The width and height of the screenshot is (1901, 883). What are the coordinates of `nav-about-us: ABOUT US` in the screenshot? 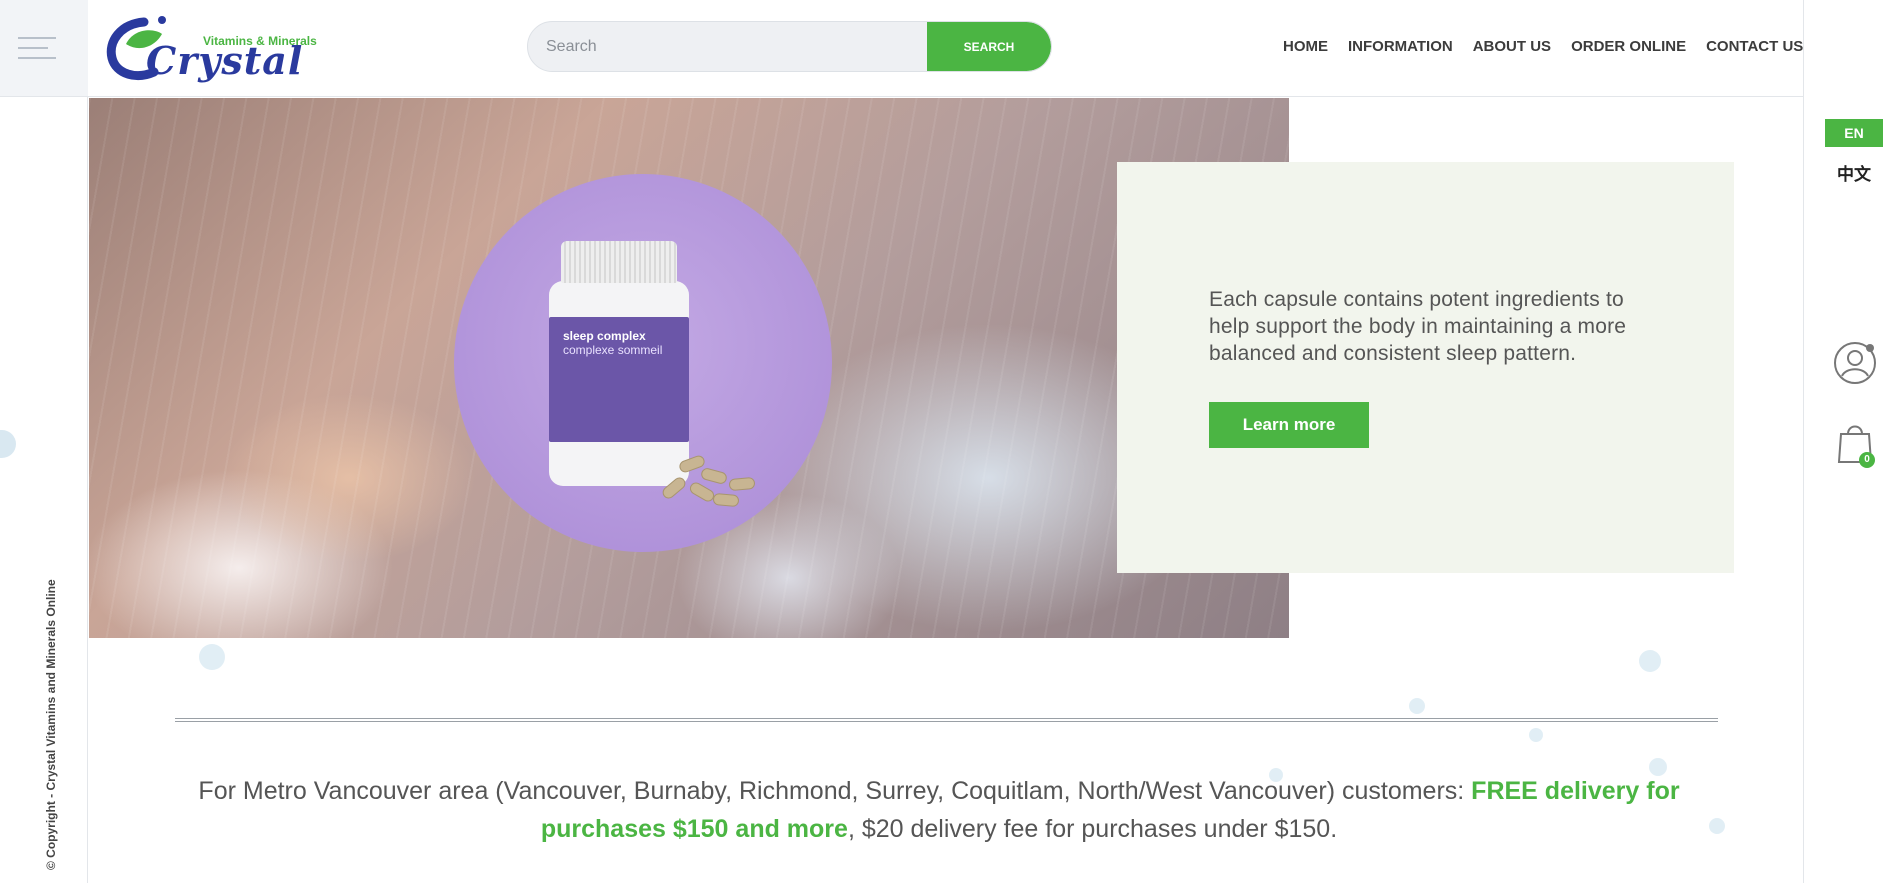 It's located at (1512, 46).